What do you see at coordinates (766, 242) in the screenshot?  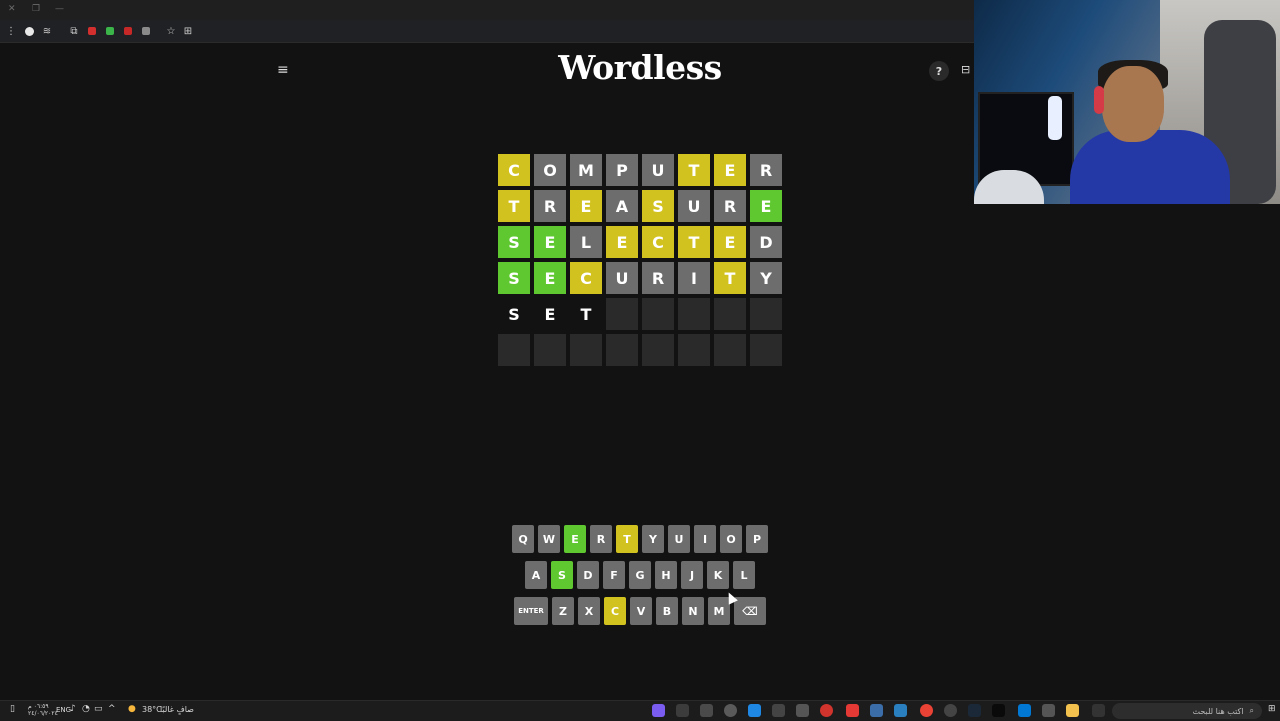 I see `board-tile: D` at bounding box center [766, 242].